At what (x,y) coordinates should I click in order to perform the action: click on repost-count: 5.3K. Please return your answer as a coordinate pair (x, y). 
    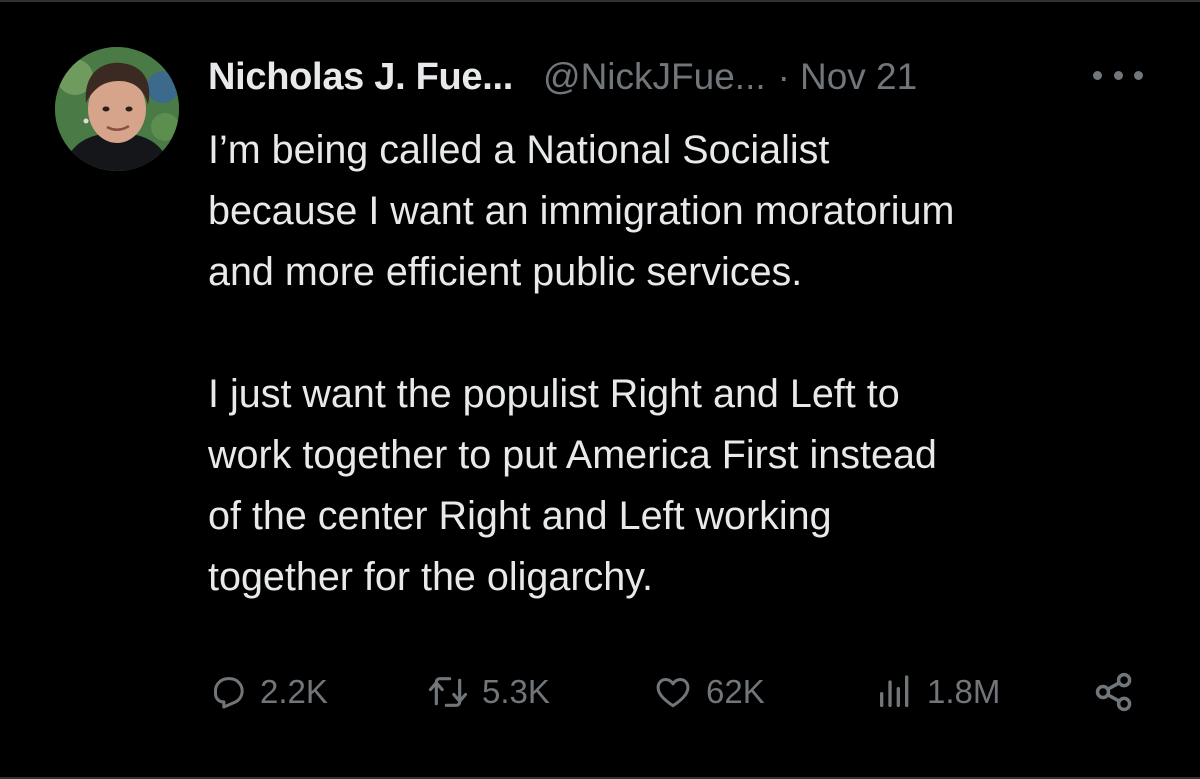
    Looking at the image, I should click on (516, 691).